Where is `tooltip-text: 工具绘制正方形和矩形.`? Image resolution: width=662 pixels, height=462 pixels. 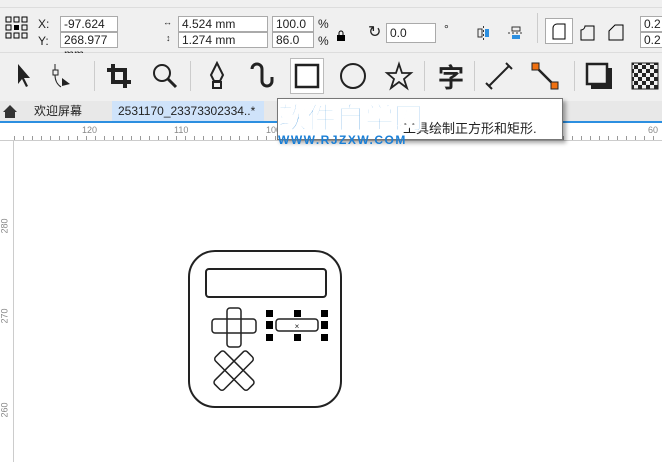
tooltip-text: 工具绘制正方形和矩形. is located at coordinates (470, 128).